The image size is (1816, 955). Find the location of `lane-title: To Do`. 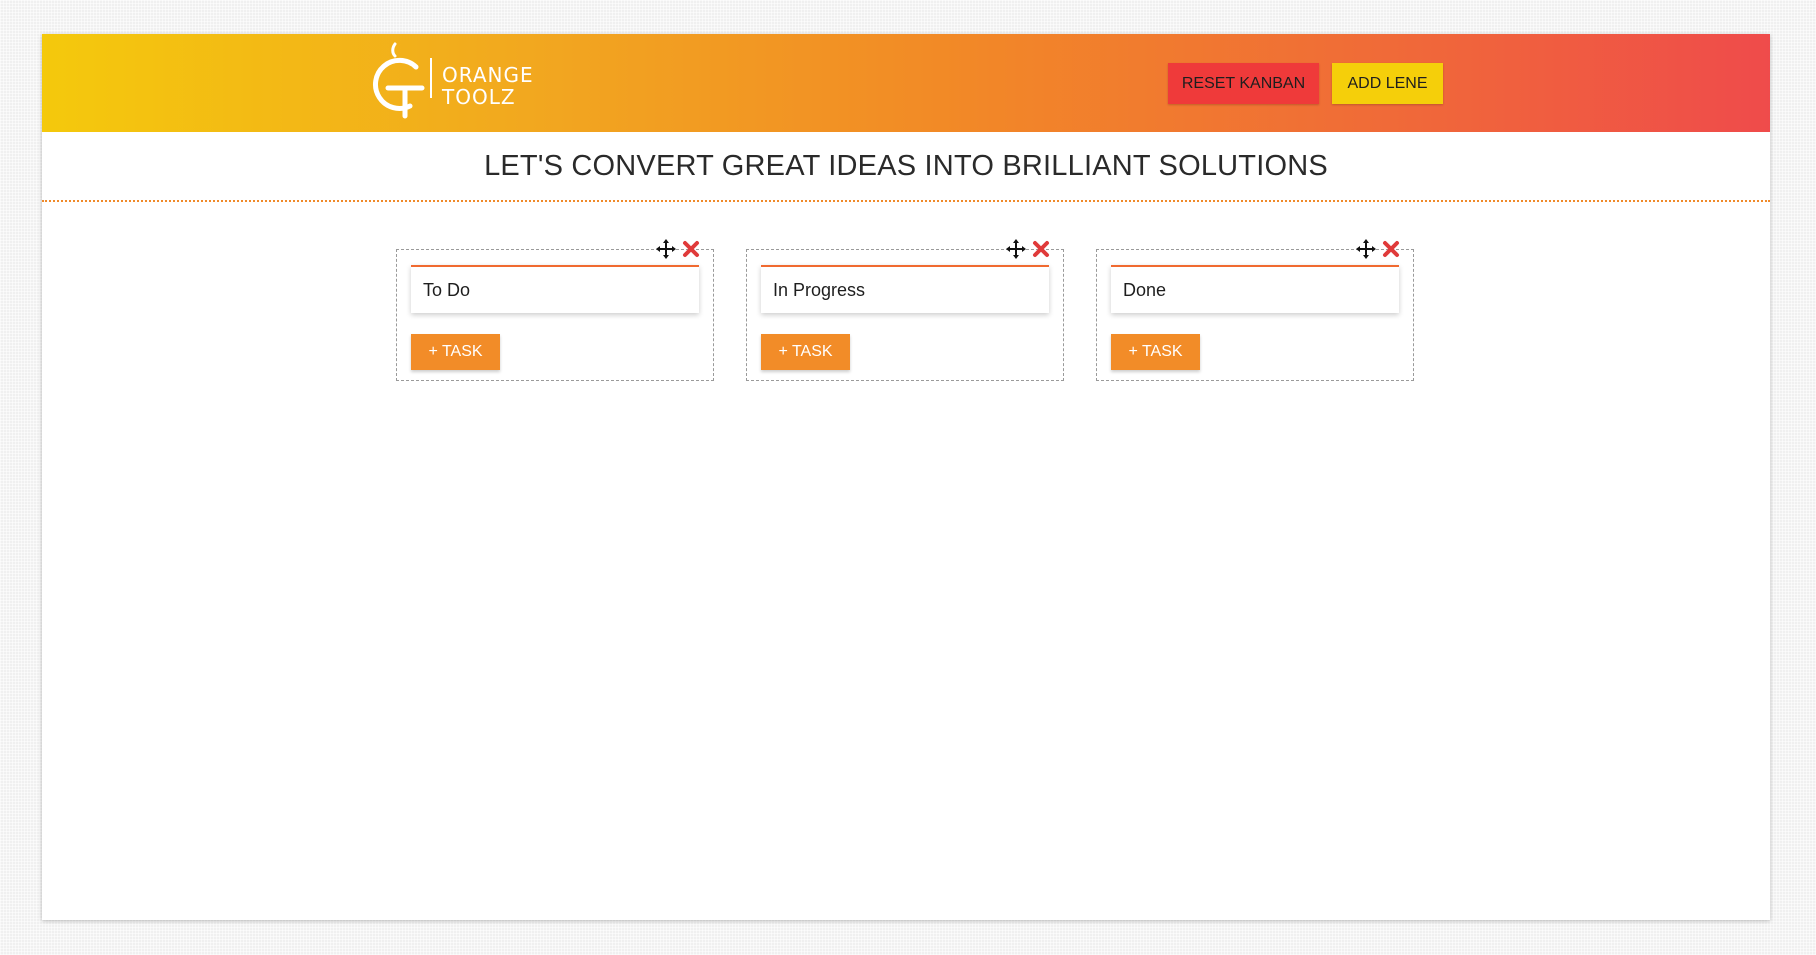

lane-title: To Do is located at coordinates (447, 290).